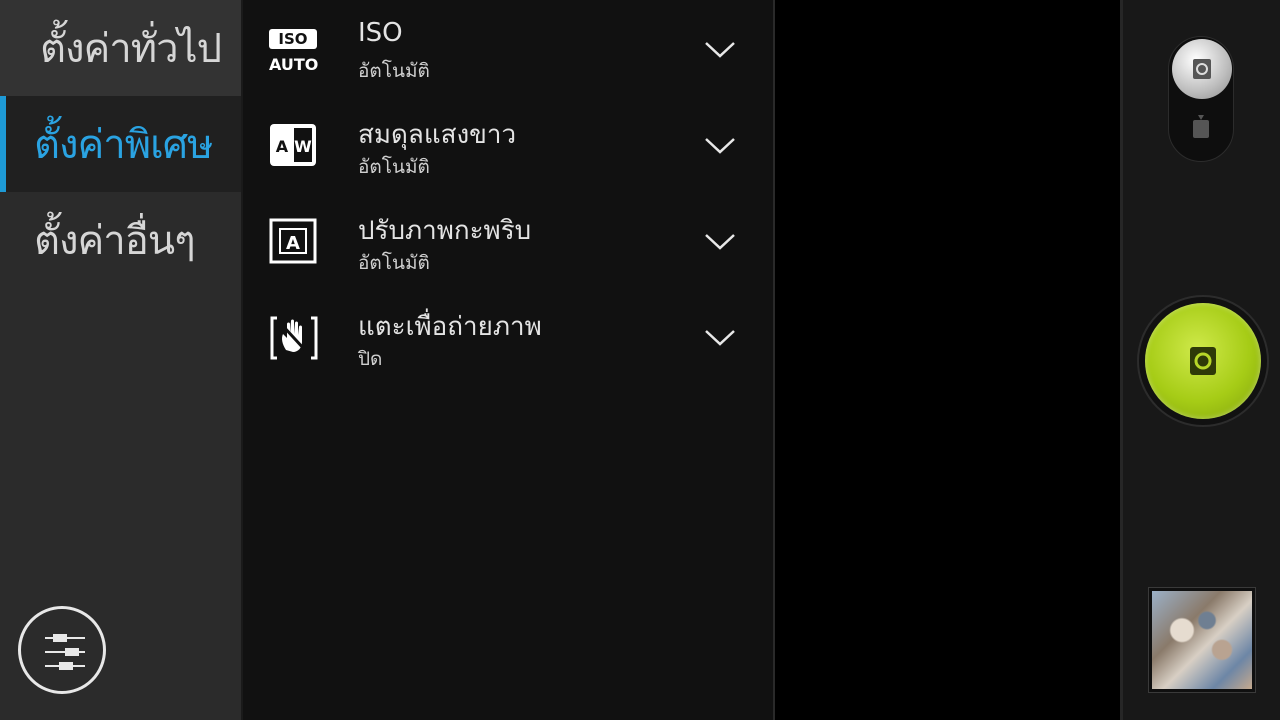 This screenshot has width=1280, height=720. I want to click on white-balance-auto-icon: A W, so click(293, 145).